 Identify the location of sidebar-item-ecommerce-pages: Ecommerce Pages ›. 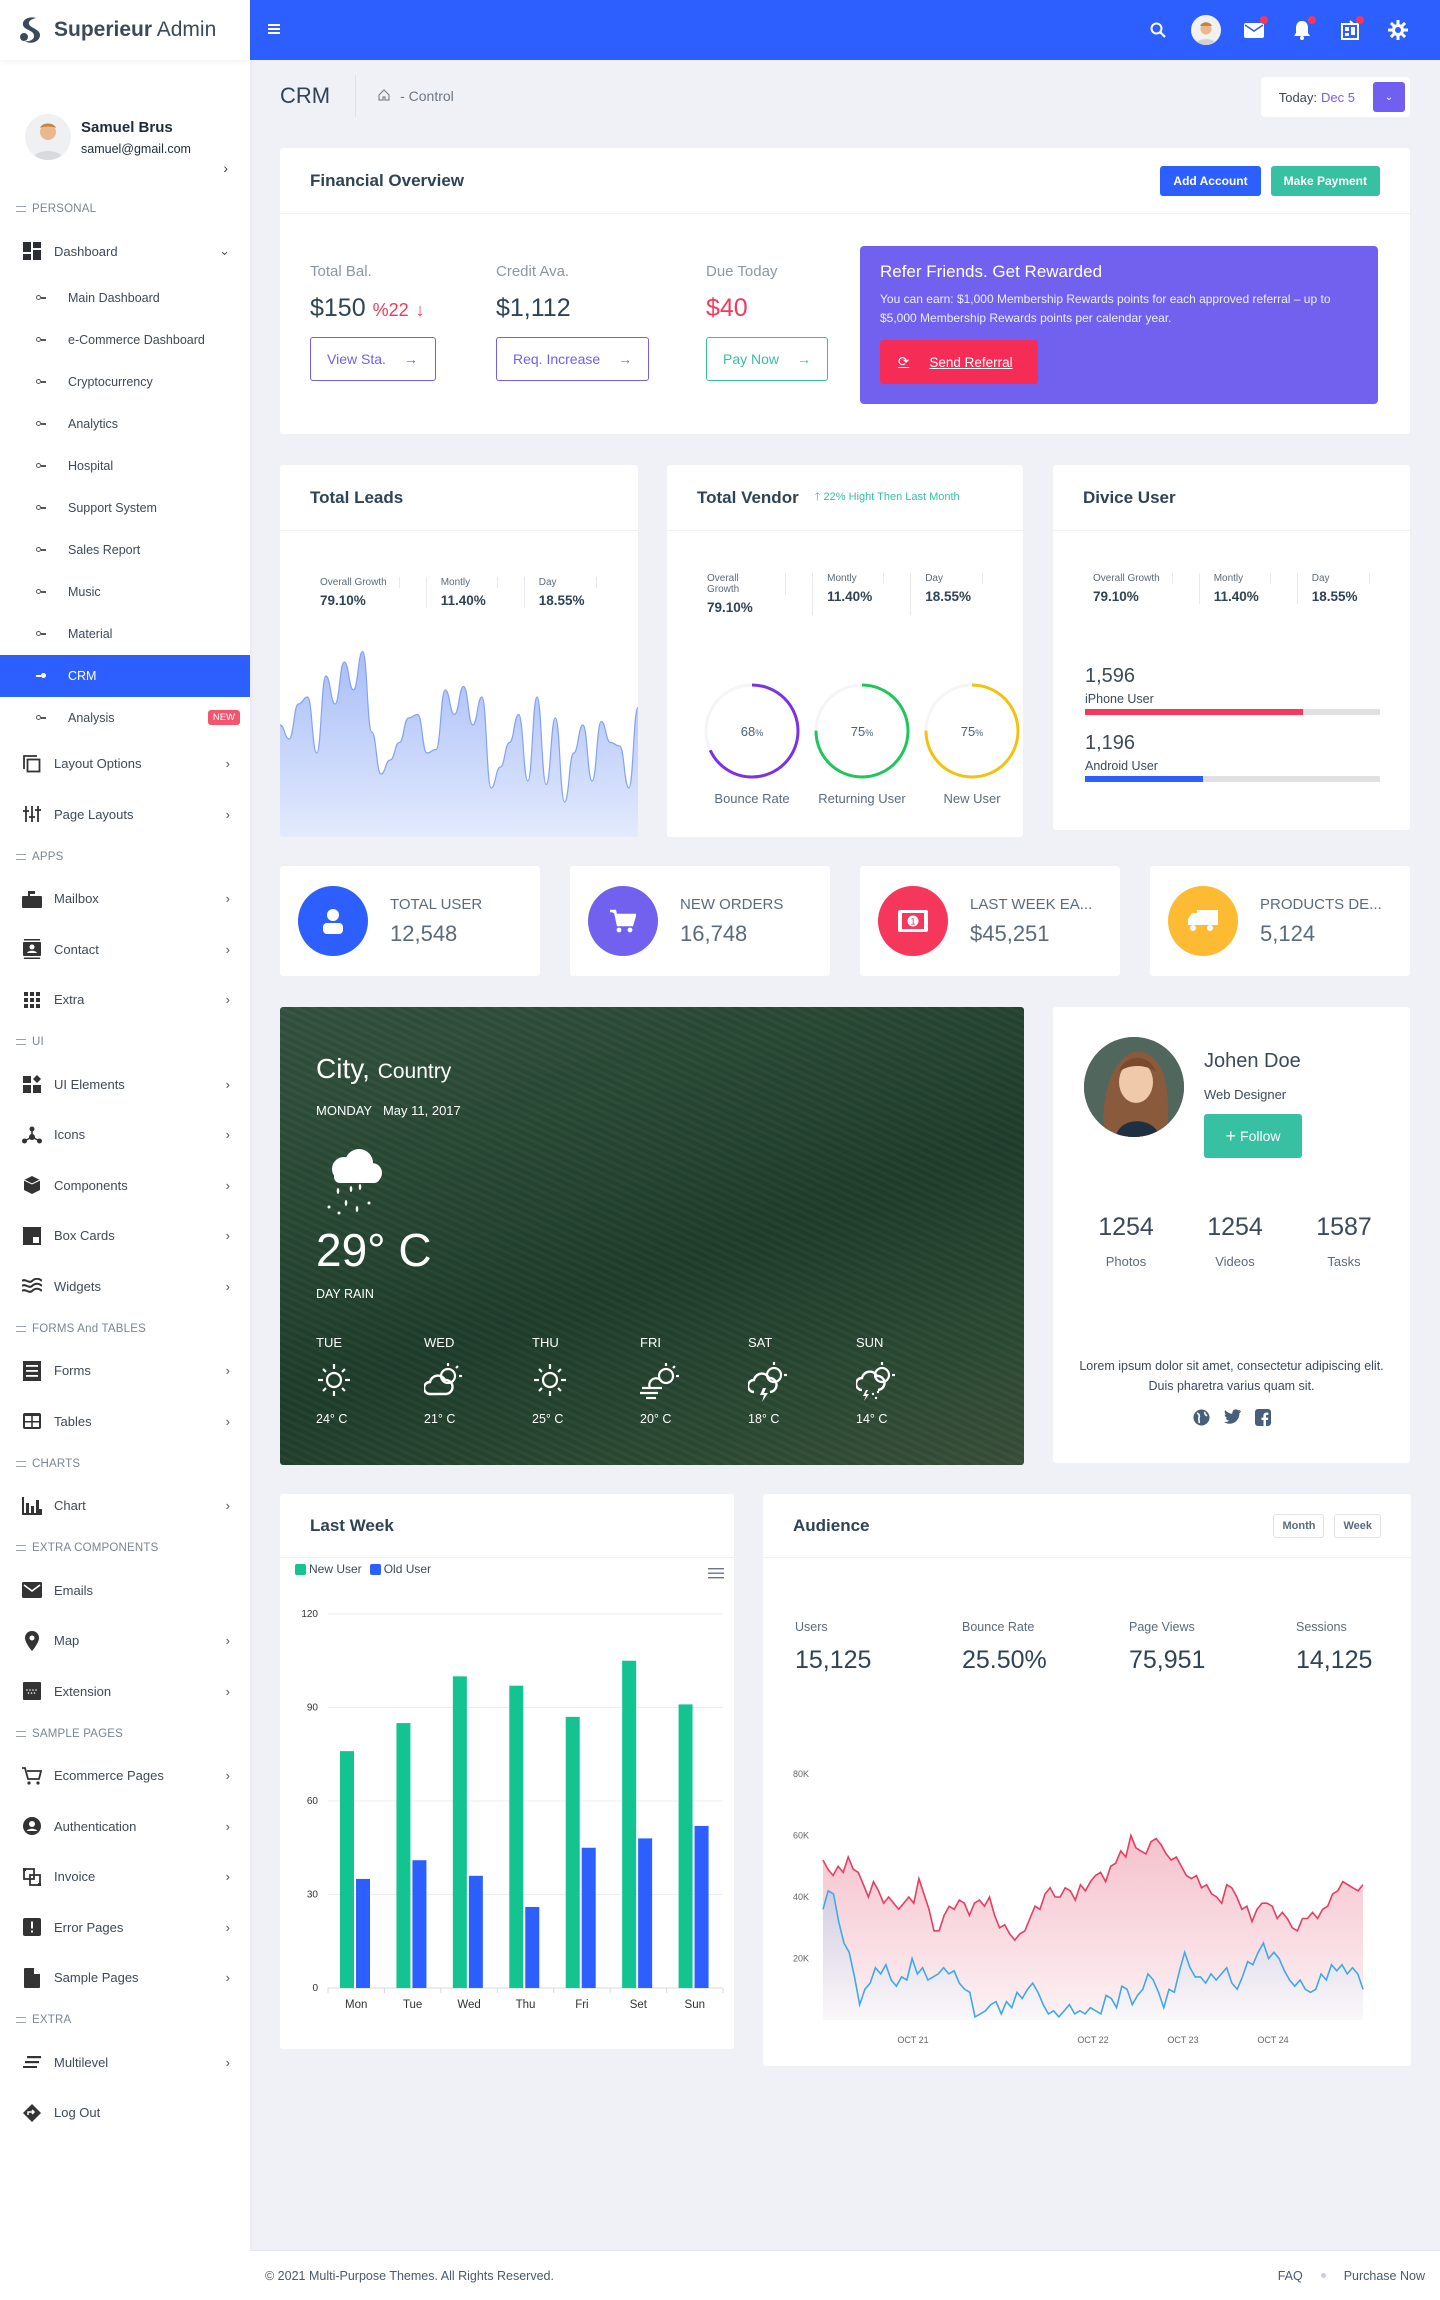
(125, 1776).